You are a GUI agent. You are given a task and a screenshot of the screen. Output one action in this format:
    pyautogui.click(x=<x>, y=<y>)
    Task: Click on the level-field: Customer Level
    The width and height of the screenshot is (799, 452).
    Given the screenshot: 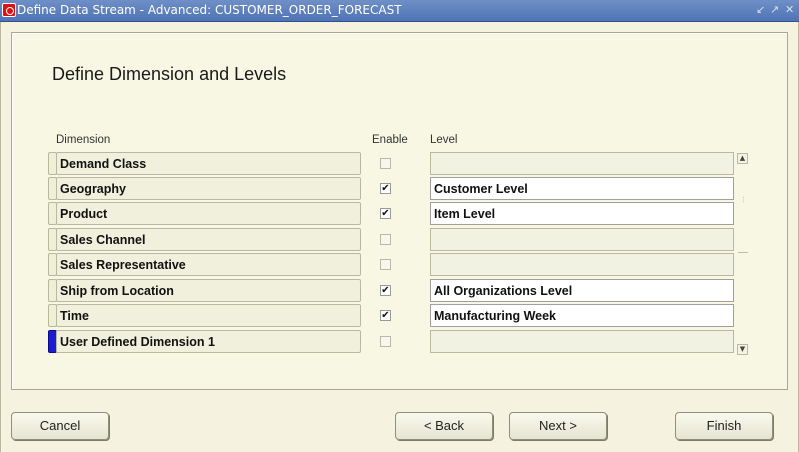 What is the action you would take?
    pyautogui.click(x=582, y=188)
    